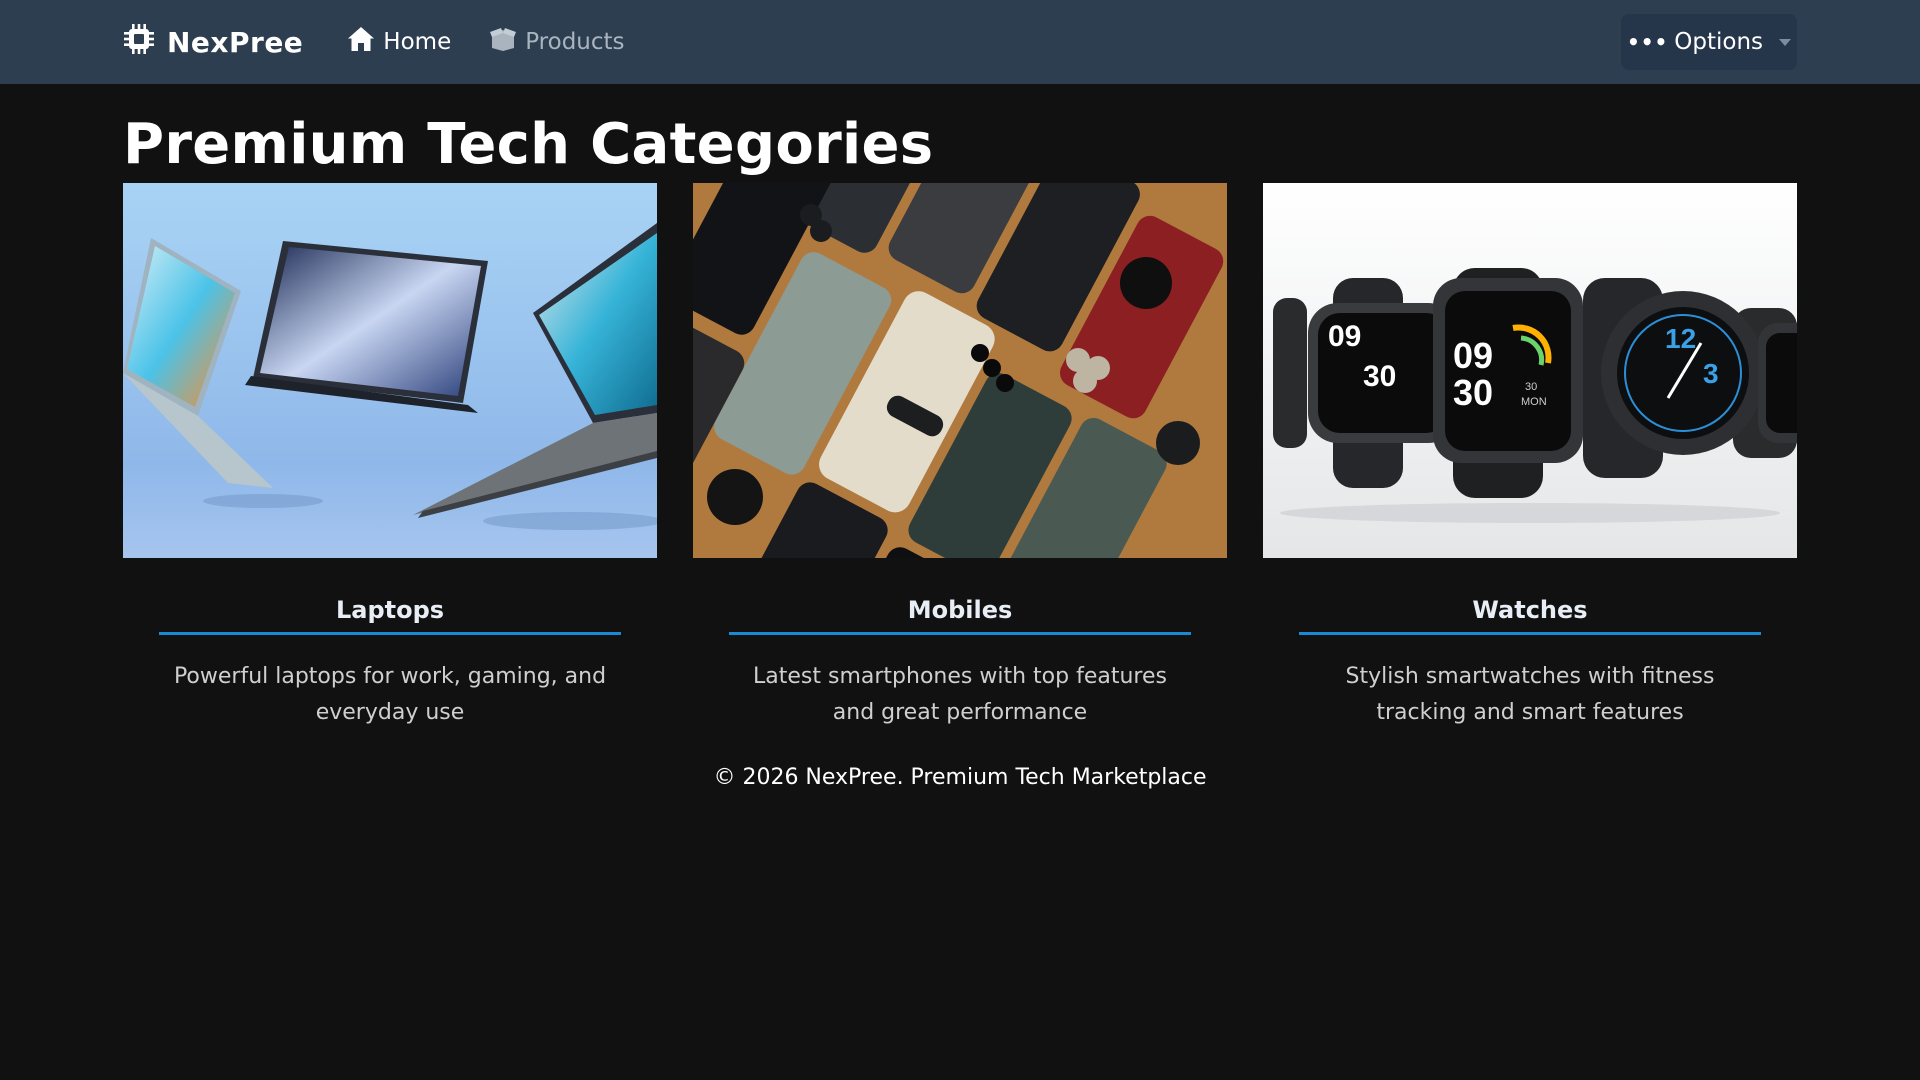 Image resolution: width=1920 pixels, height=1080 pixels. I want to click on footer-text: © 2026 NexPree. Premium Tech Marketplace, so click(960, 777).